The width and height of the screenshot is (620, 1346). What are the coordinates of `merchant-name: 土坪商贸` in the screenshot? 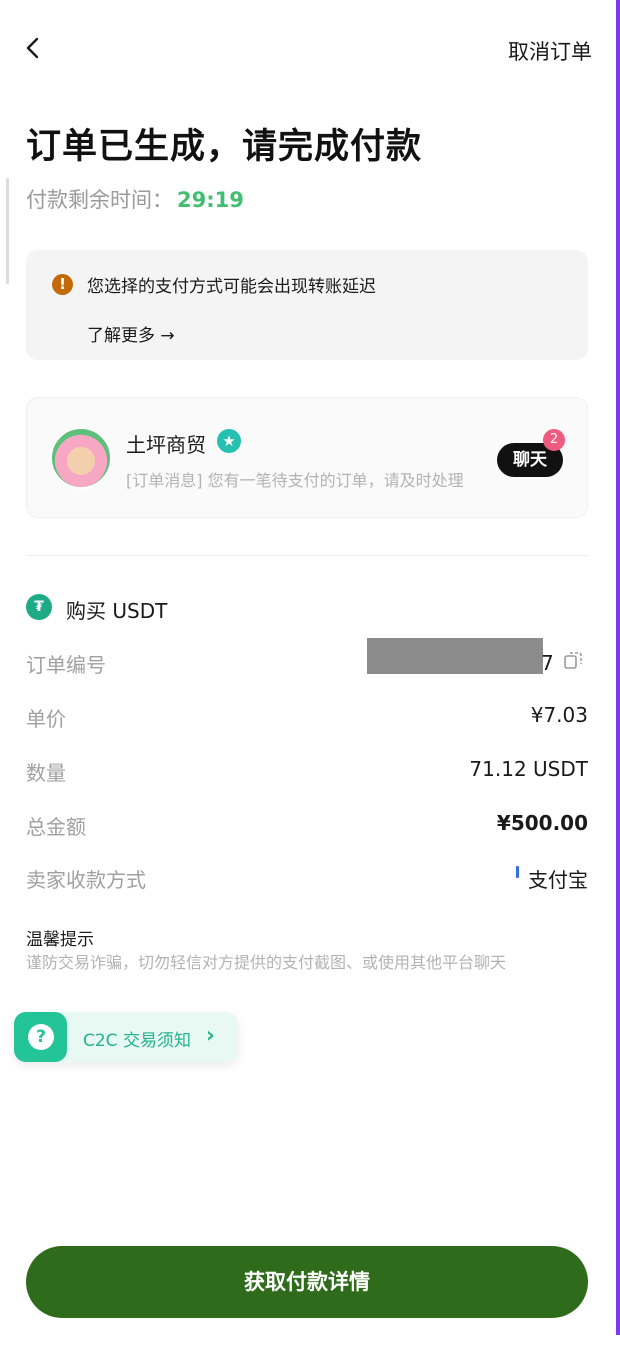 It's located at (166, 445).